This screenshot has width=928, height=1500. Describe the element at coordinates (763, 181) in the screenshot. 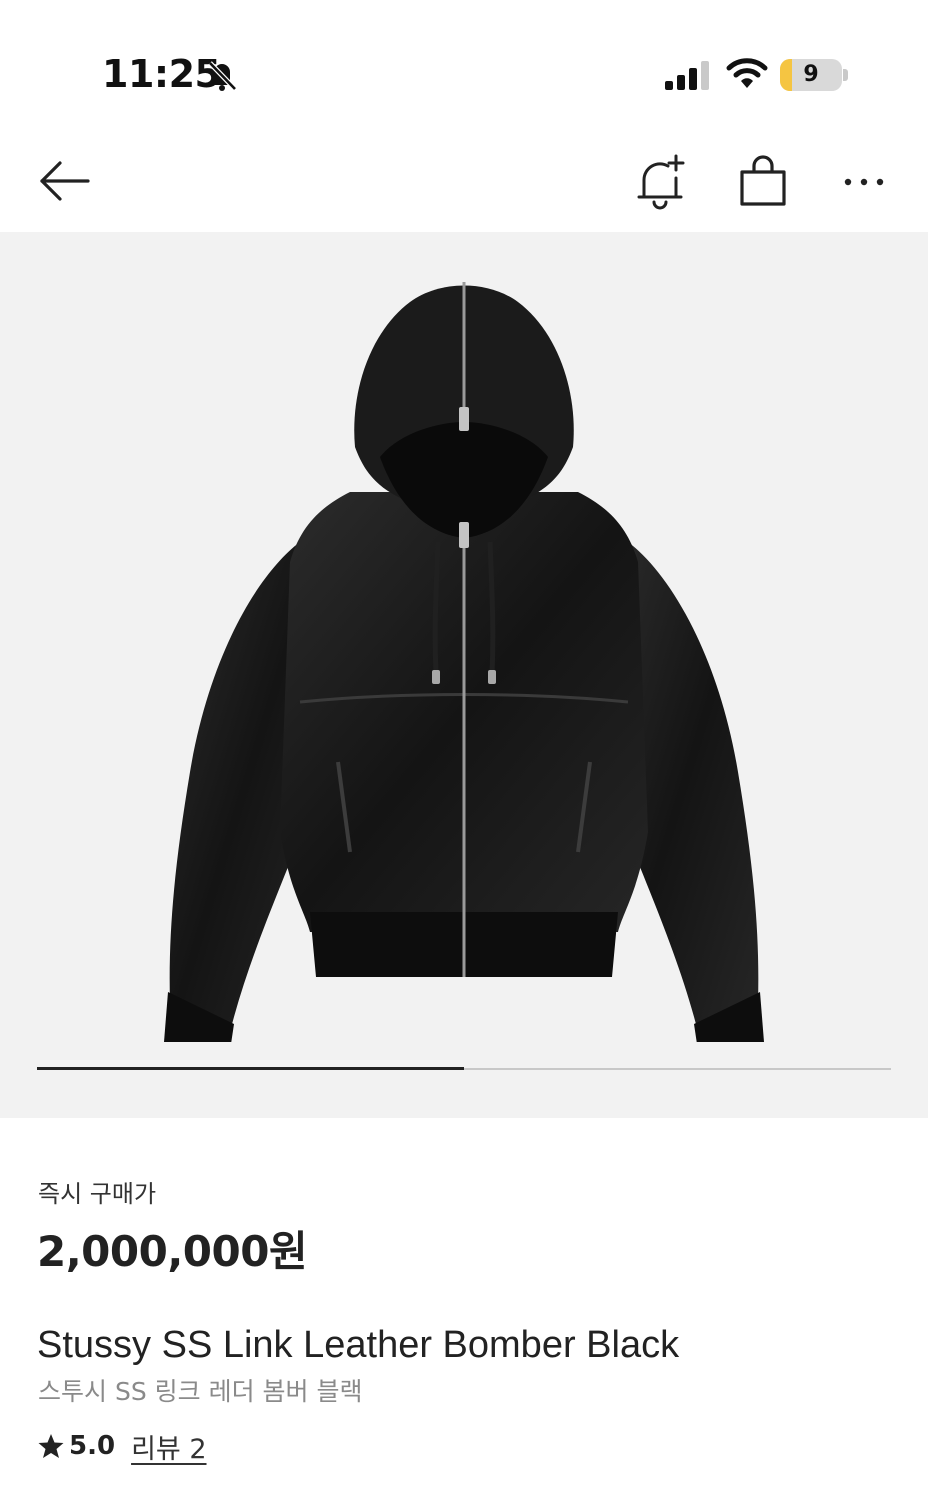

I see `shopping-bag-icon` at that location.